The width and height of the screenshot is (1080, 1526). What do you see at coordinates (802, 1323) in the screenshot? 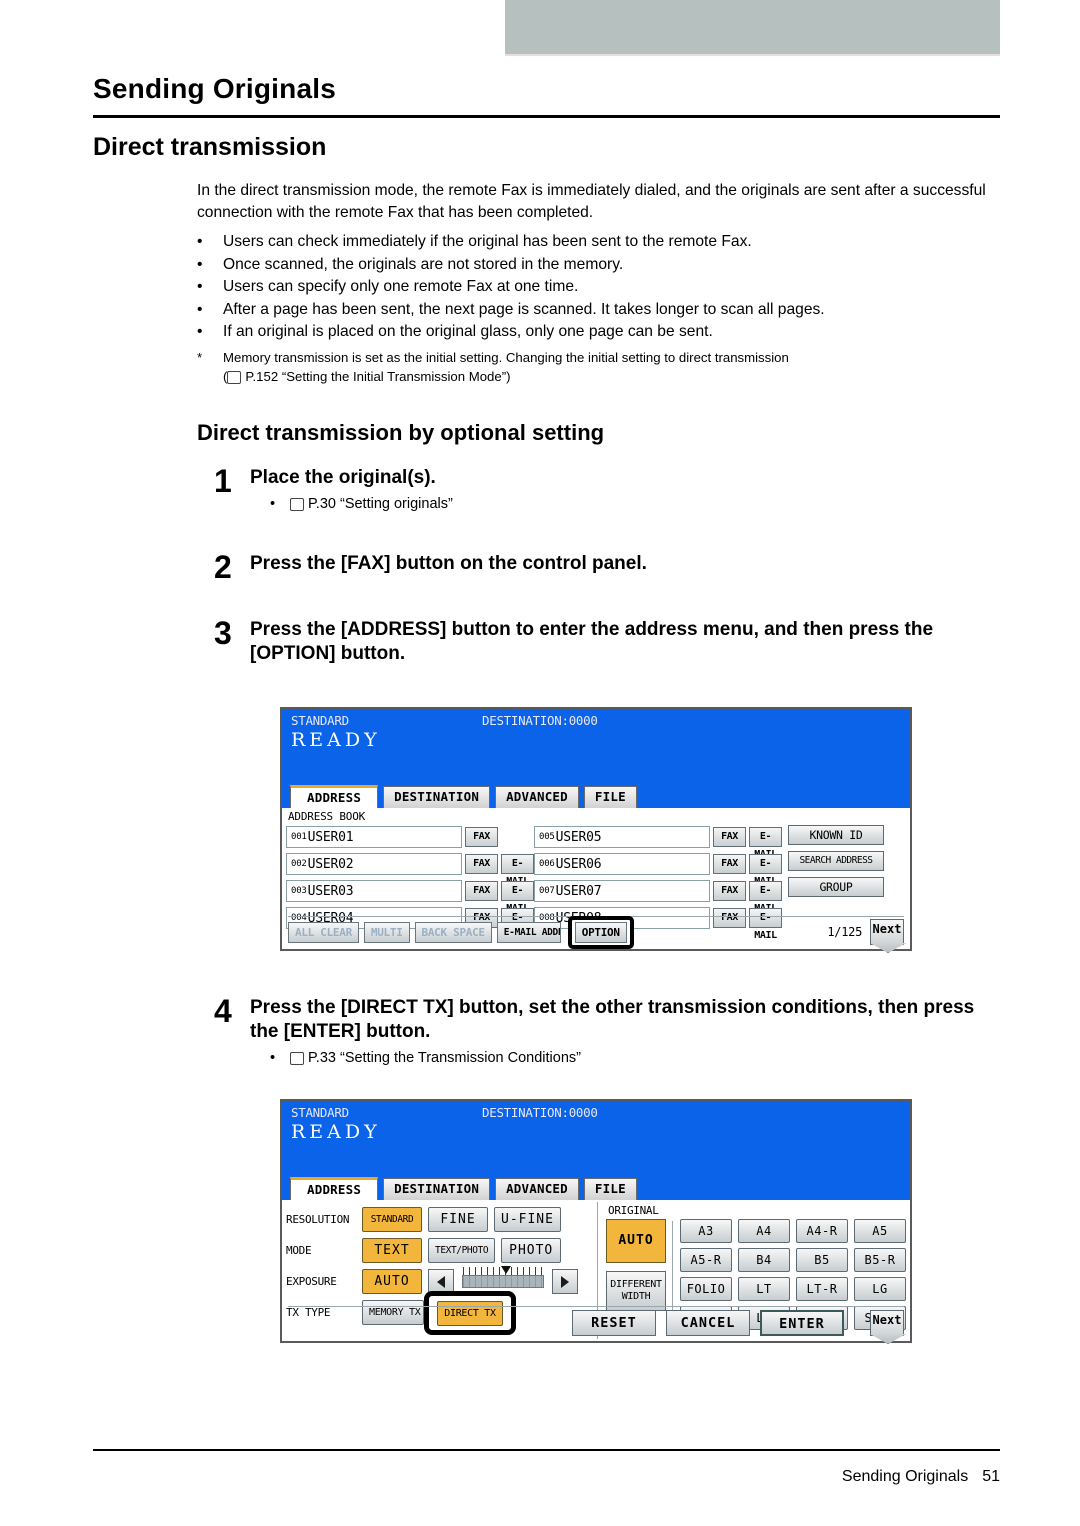
I see `enter-button: ENTER` at bounding box center [802, 1323].